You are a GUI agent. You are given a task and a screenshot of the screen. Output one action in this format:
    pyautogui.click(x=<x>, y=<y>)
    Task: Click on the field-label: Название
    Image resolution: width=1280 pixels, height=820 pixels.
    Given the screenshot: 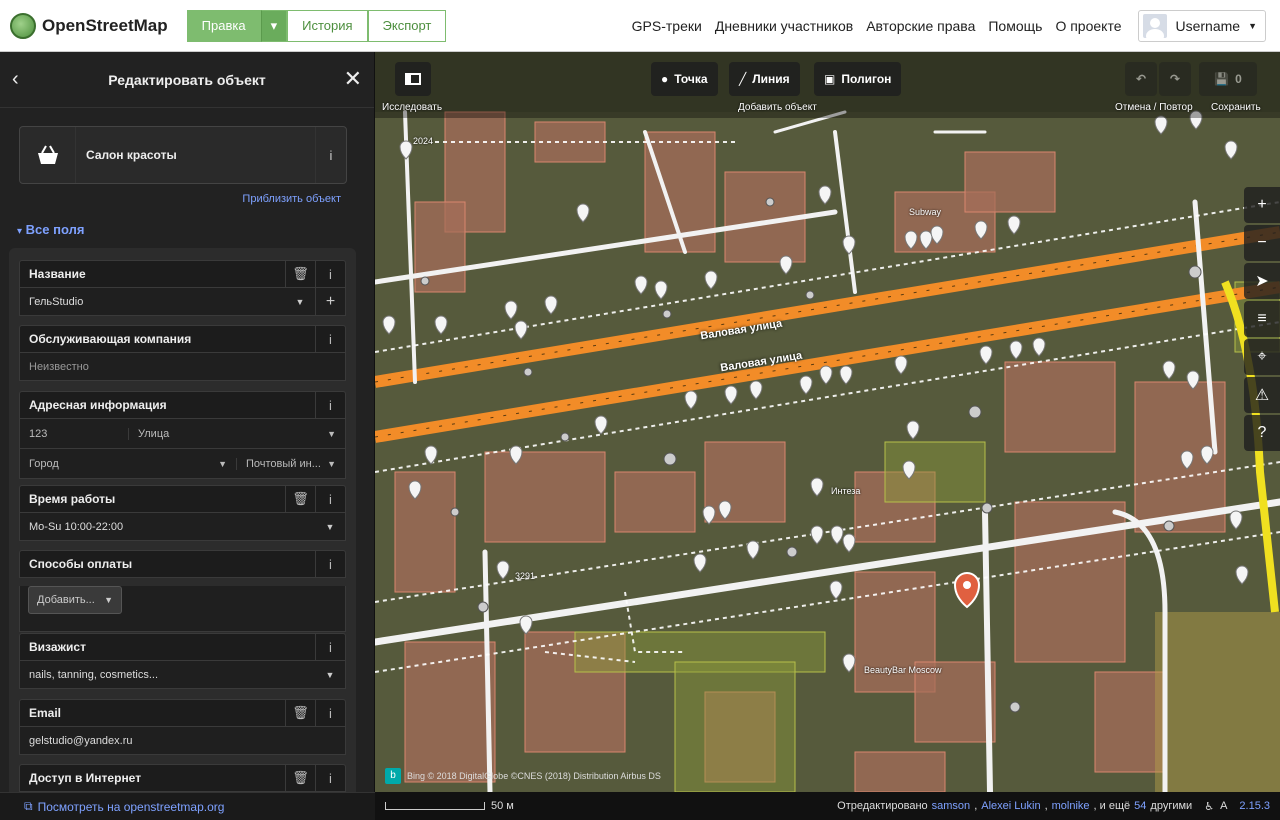 What is the action you would take?
    pyautogui.click(x=57, y=274)
    